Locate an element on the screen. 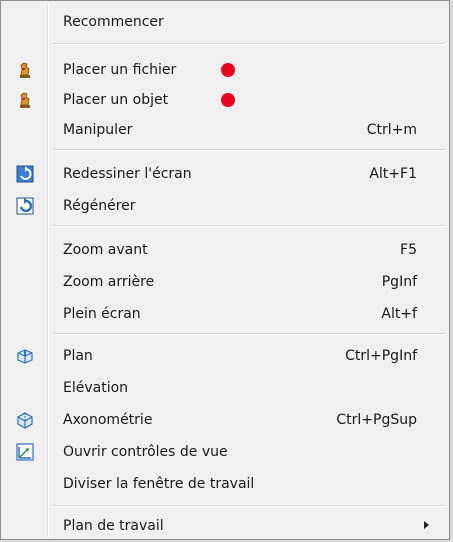 The height and width of the screenshot is (542, 453). menu-item-ouvrir-controles-de-vue: Ouvrir contrôles de vue is located at coordinates (225, 452).